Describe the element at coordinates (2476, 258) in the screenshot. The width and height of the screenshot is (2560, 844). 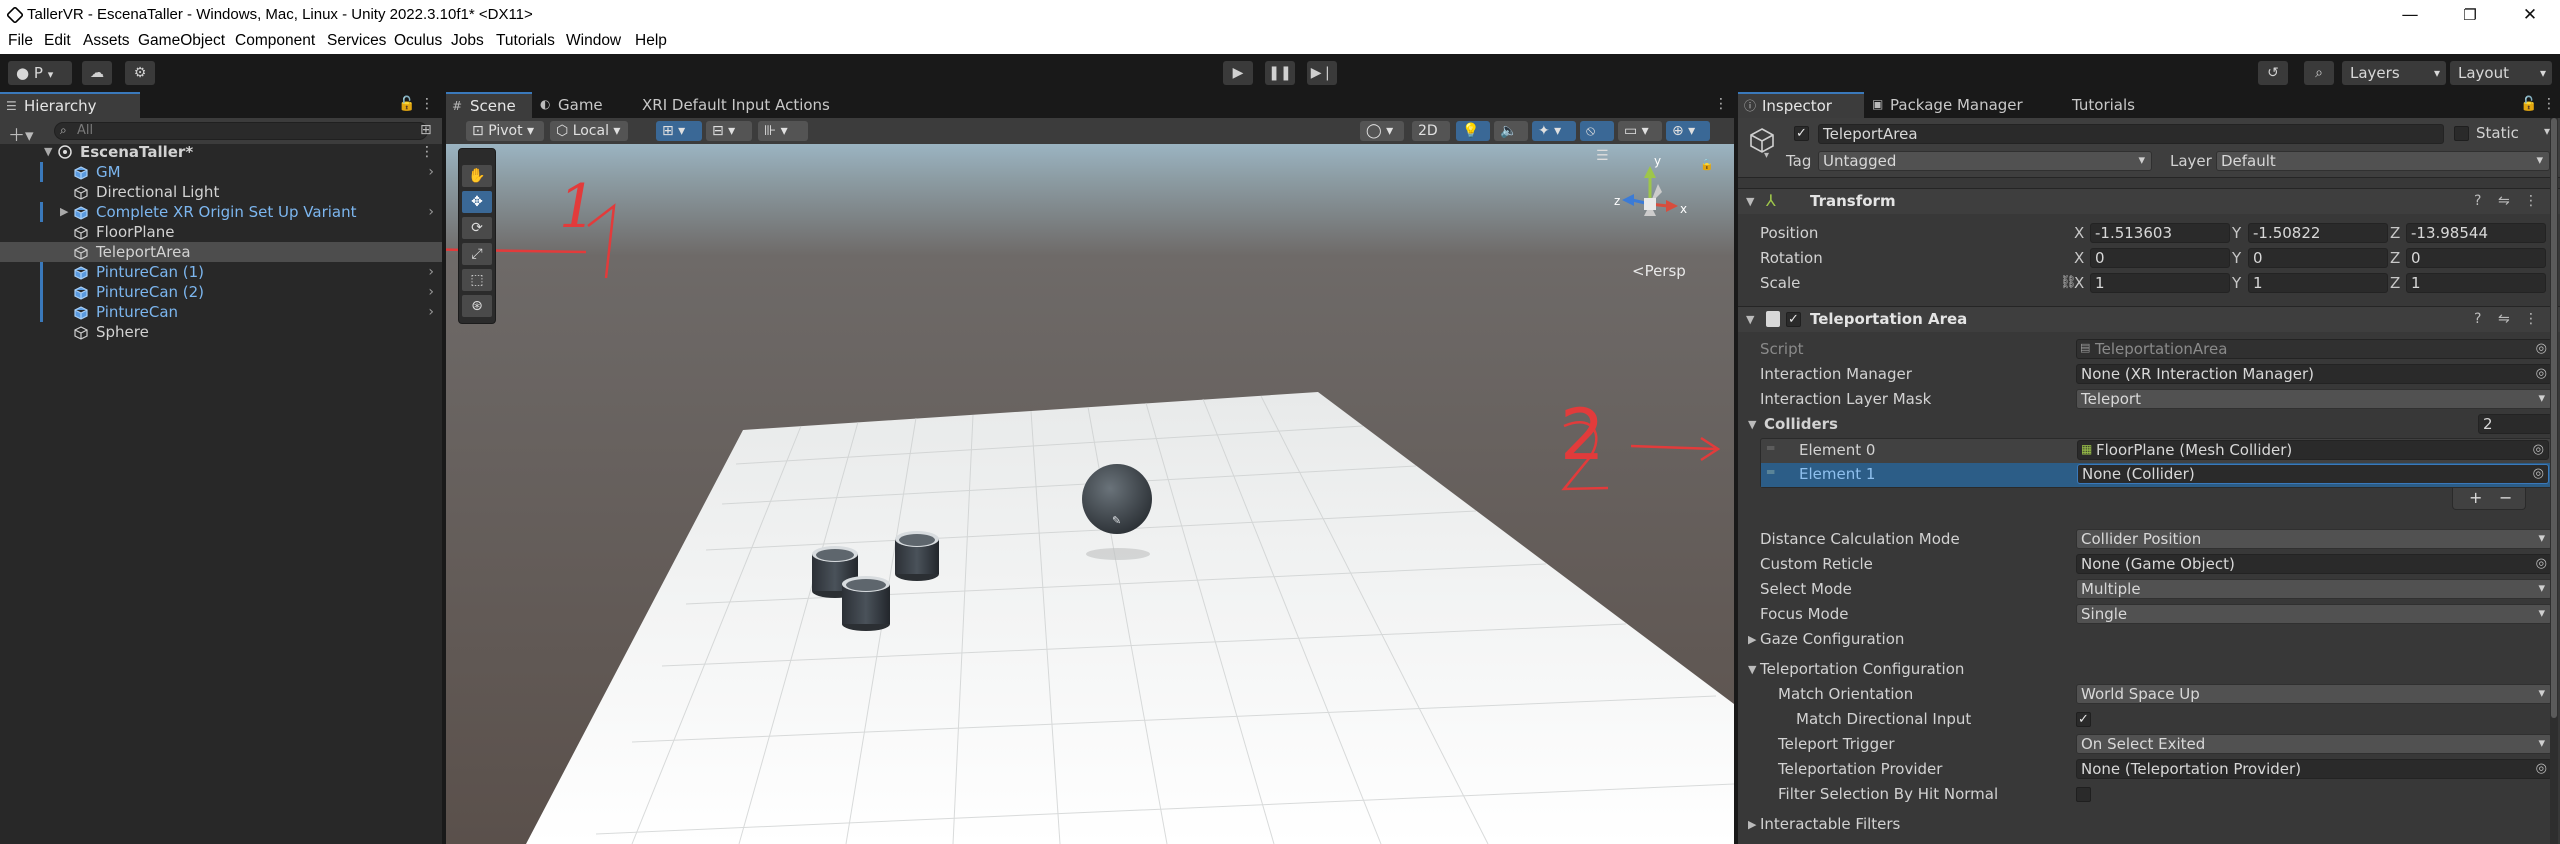
I see `rotation-z-field: 0` at that location.